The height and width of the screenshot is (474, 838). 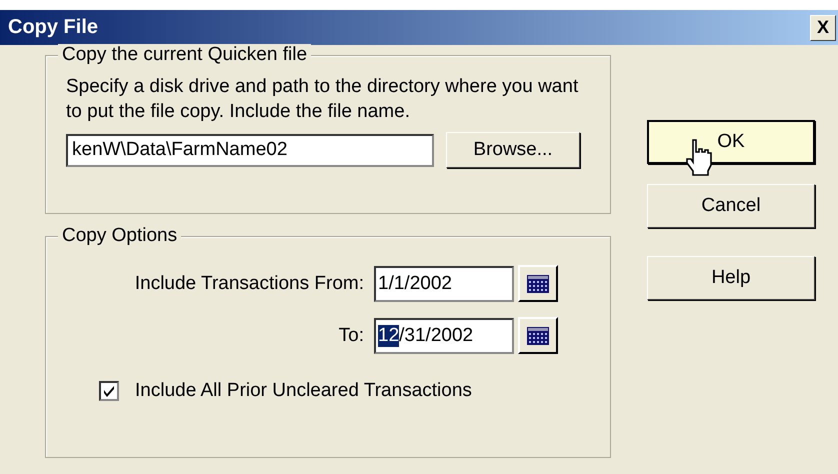 What do you see at coordinates (731, 278) in the screenshot?
I see `dialog-button: Help` at bounding box center [731, 278].